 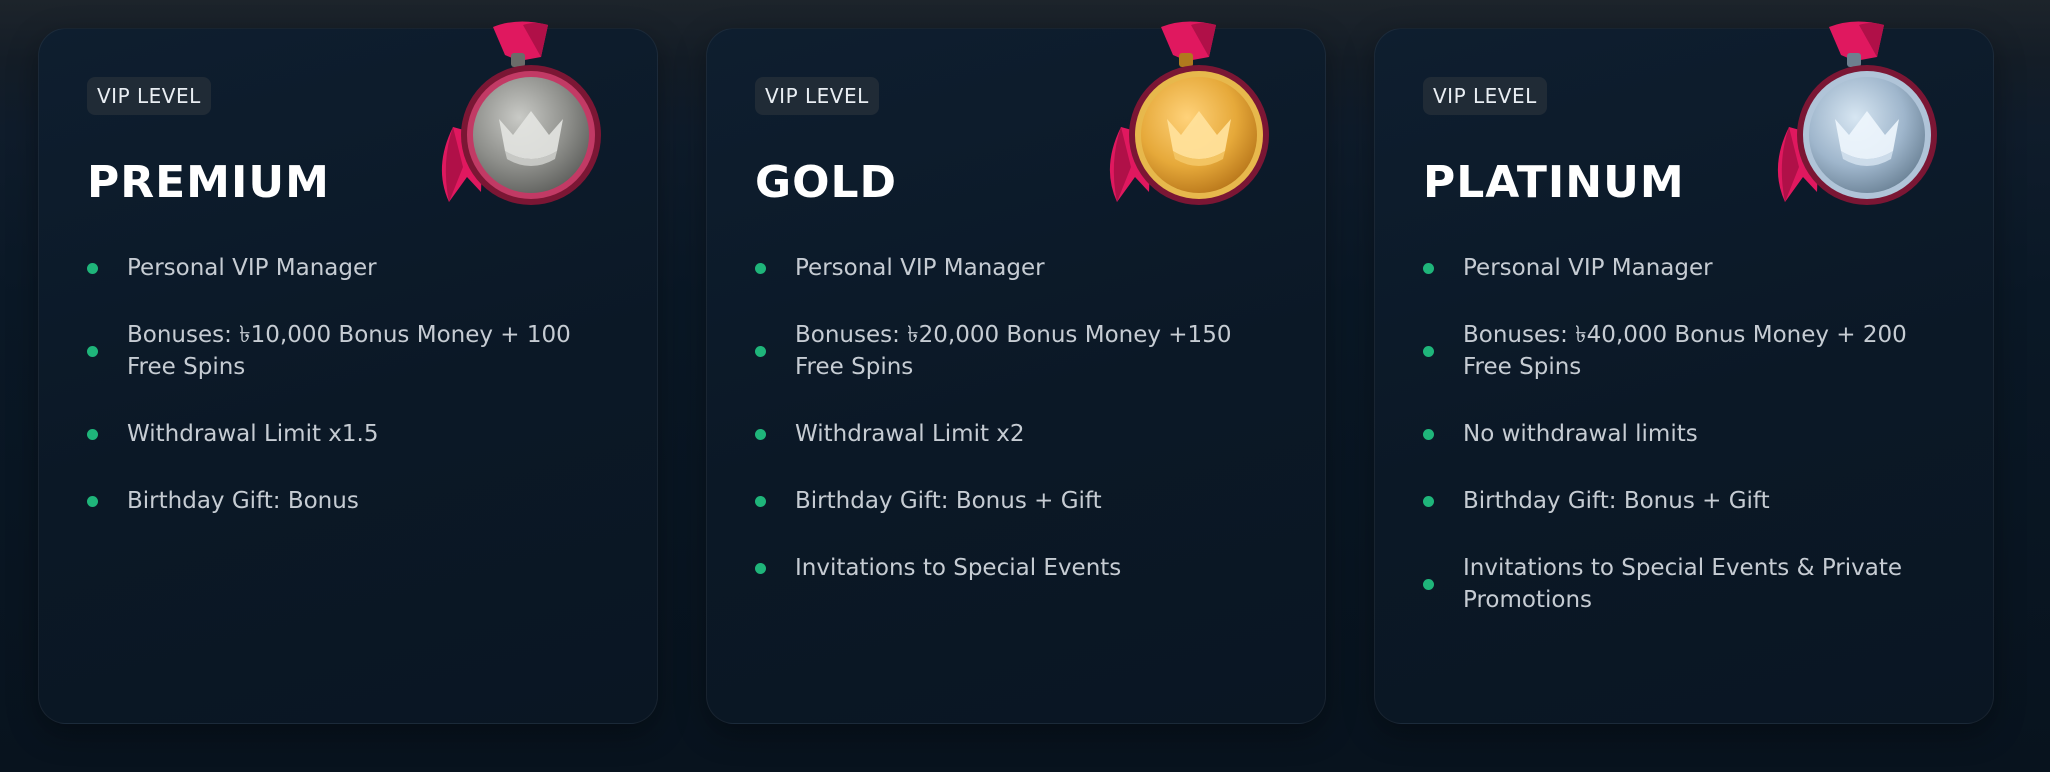 What do you see at coordinates (1189, 113) in the screenshot?
I see `gold-crown-medal-icon` at bounding box center [1189, 113].